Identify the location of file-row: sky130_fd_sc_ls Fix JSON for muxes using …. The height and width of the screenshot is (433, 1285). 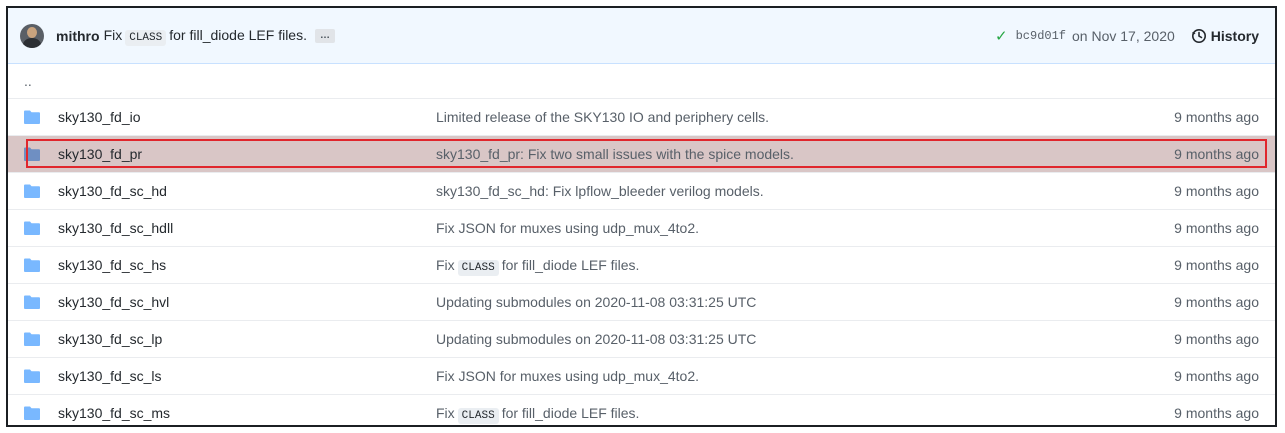
(641, 375).